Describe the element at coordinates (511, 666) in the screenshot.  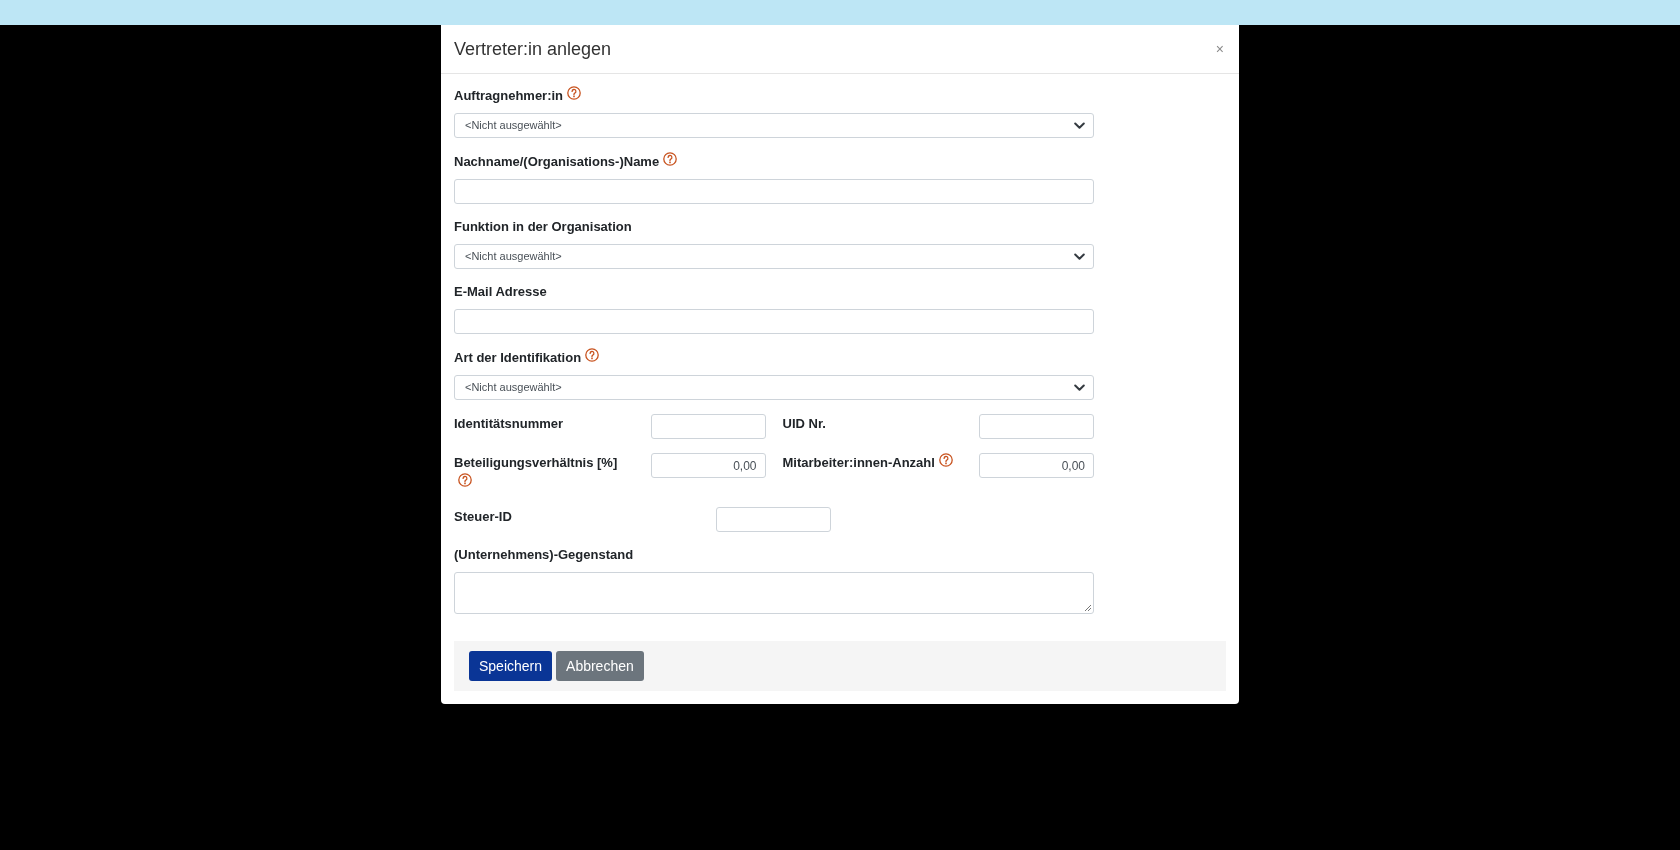
I see `save-button: Speichern` at that location.